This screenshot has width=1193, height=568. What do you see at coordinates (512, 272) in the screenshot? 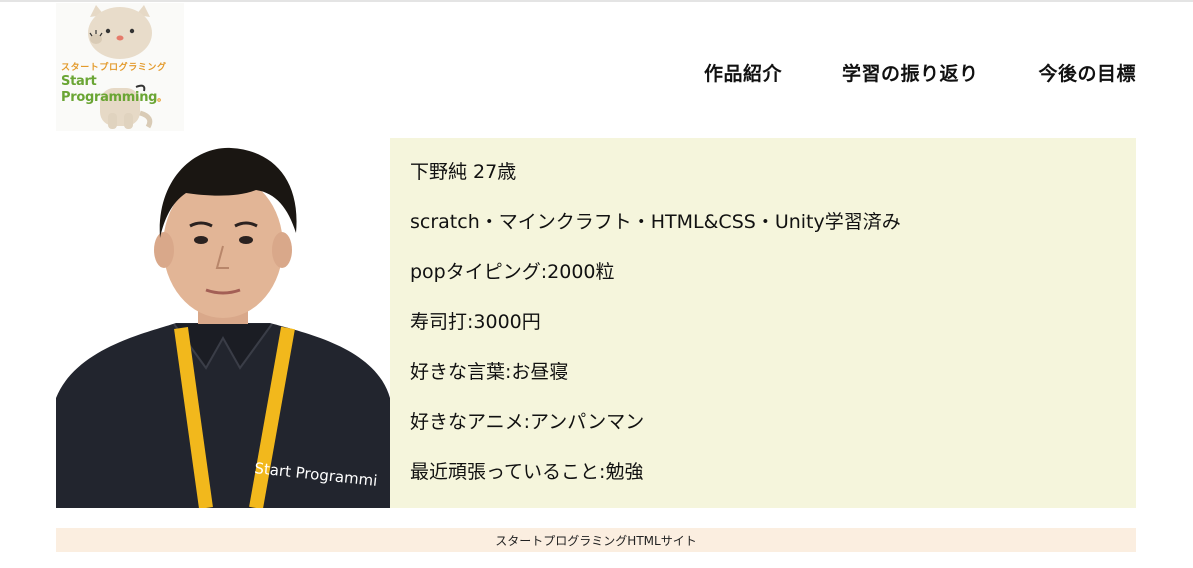
I see `profile-typing: popタイピング:2000粒` at bounding box center [512, 272].